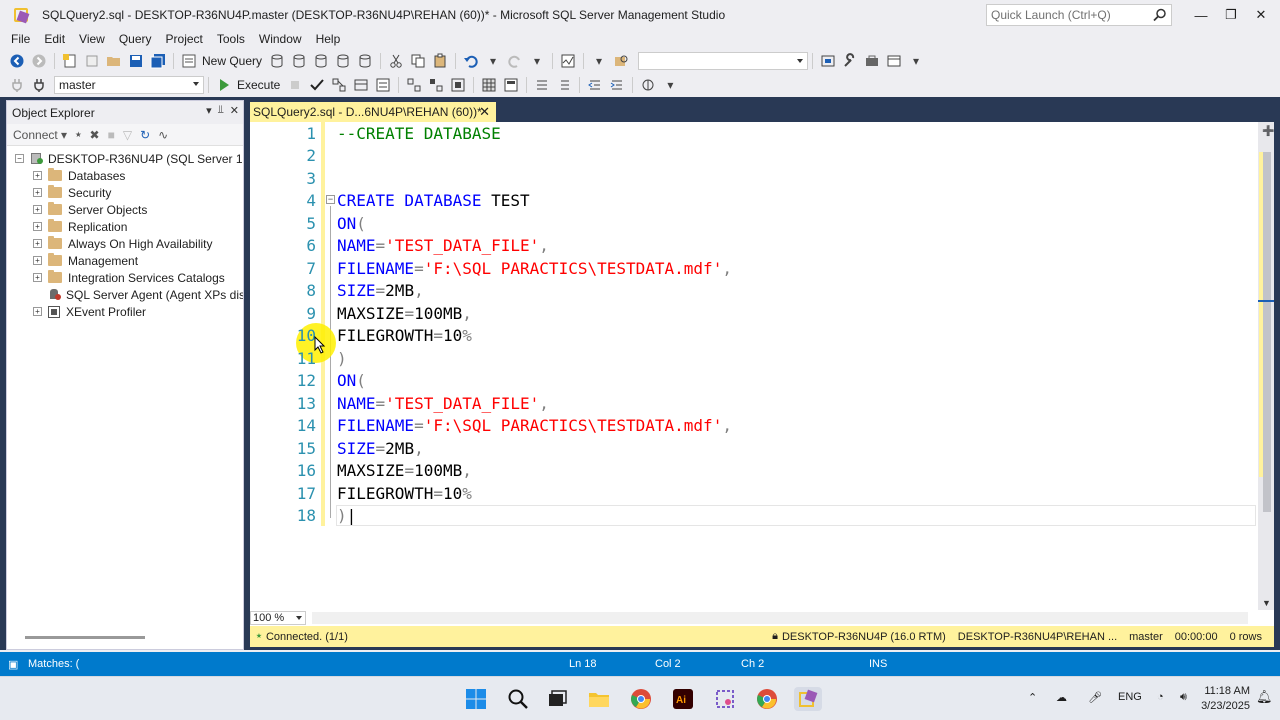 This screenshot has width=1280, height=720. Describe the element at coordinates (568, 61) in the screenshot. I see `activity-monitor-icon` at that location.